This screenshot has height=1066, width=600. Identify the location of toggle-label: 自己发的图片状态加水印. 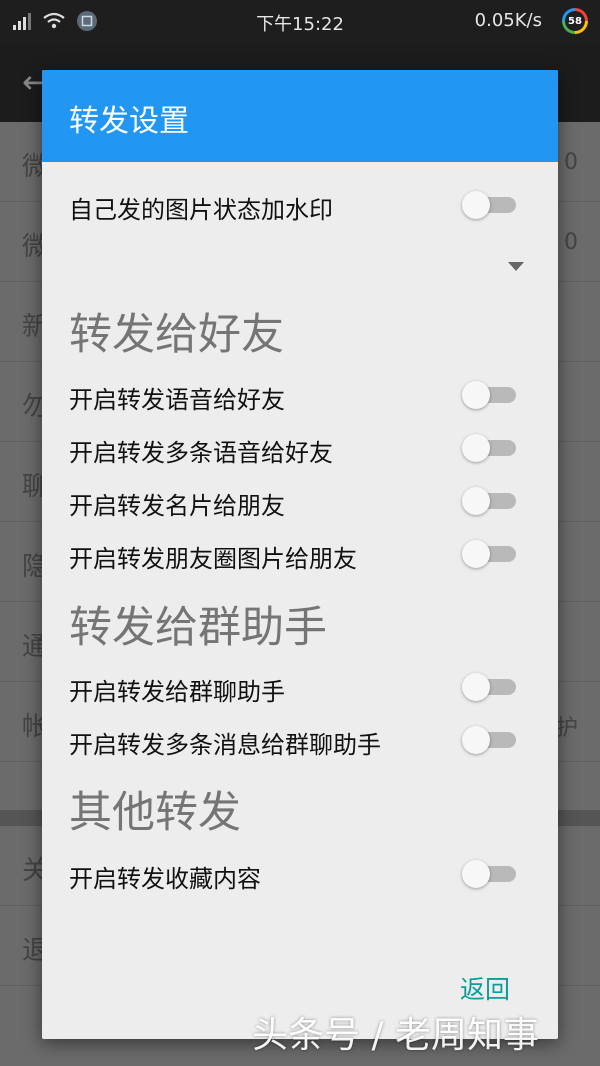
(201, 210).